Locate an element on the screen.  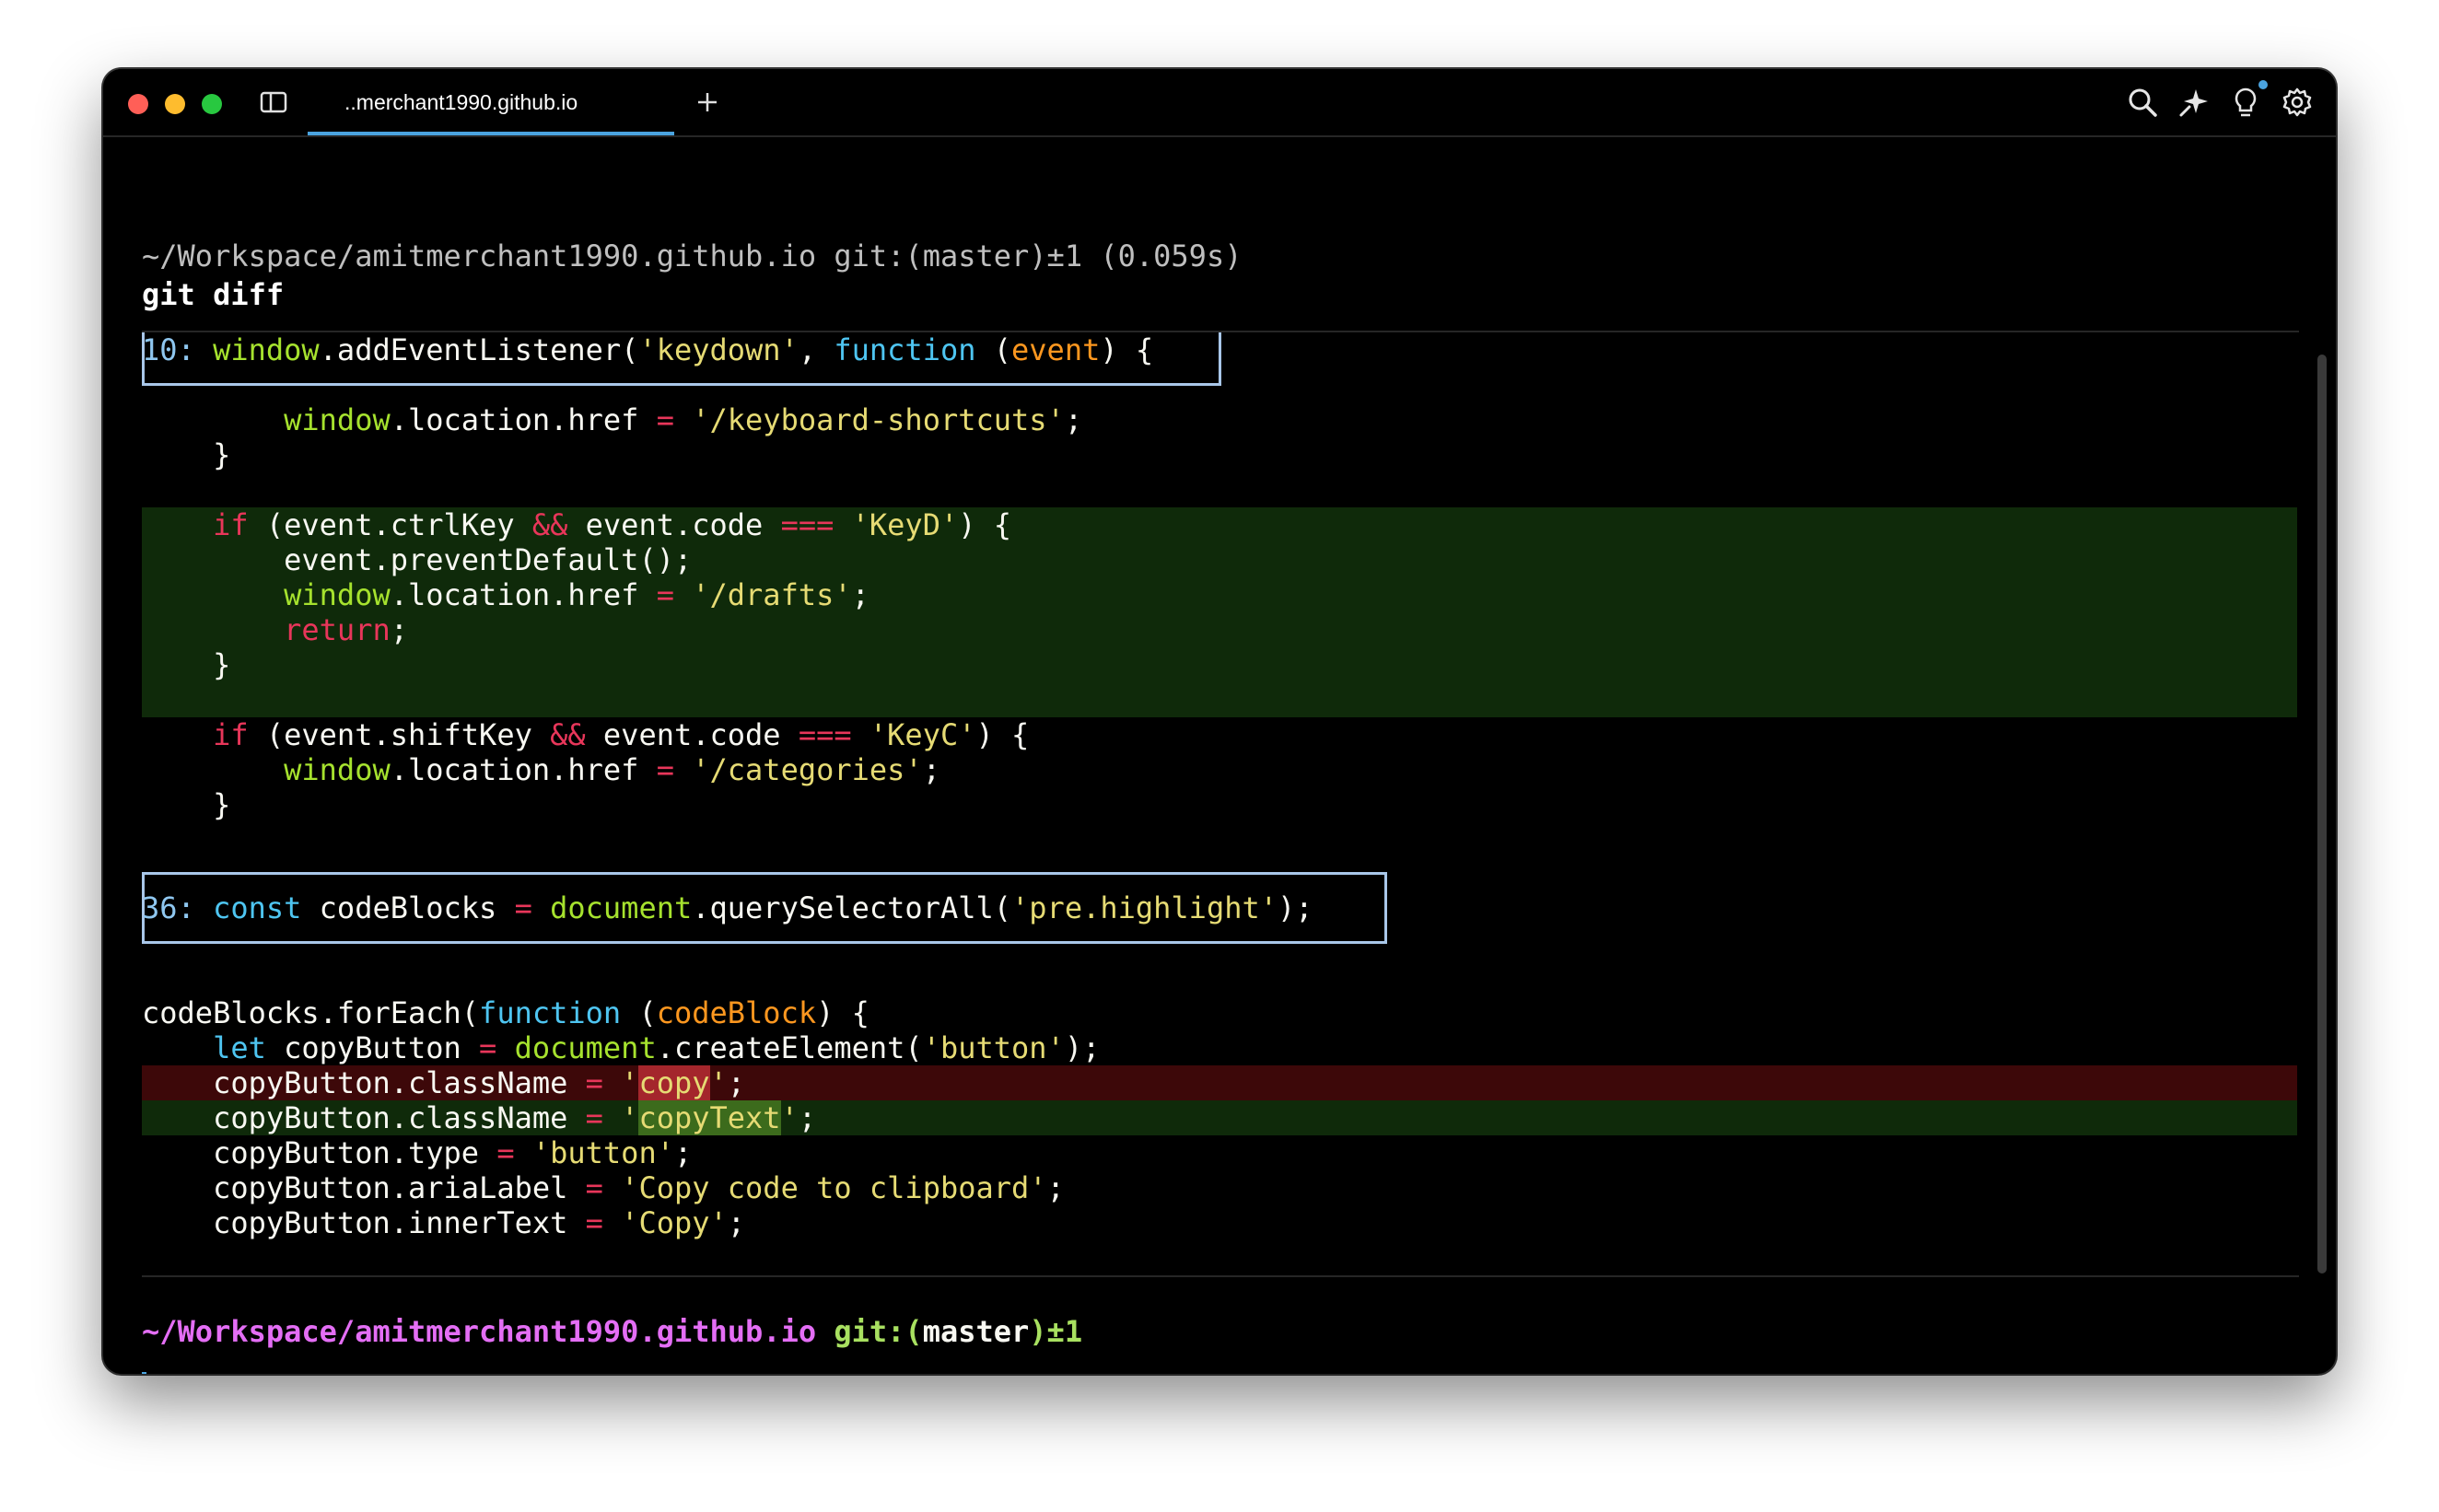
diff-line: copyButton.innerText = 'Copy'; is located at coordinates (444, 1222).